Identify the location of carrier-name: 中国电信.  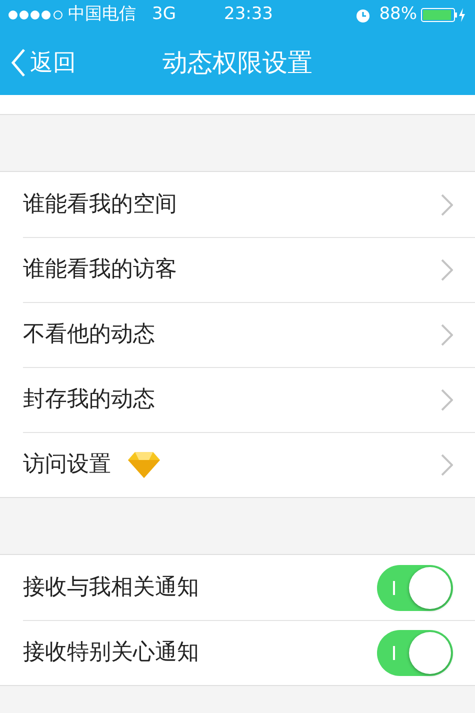
(102, 14).